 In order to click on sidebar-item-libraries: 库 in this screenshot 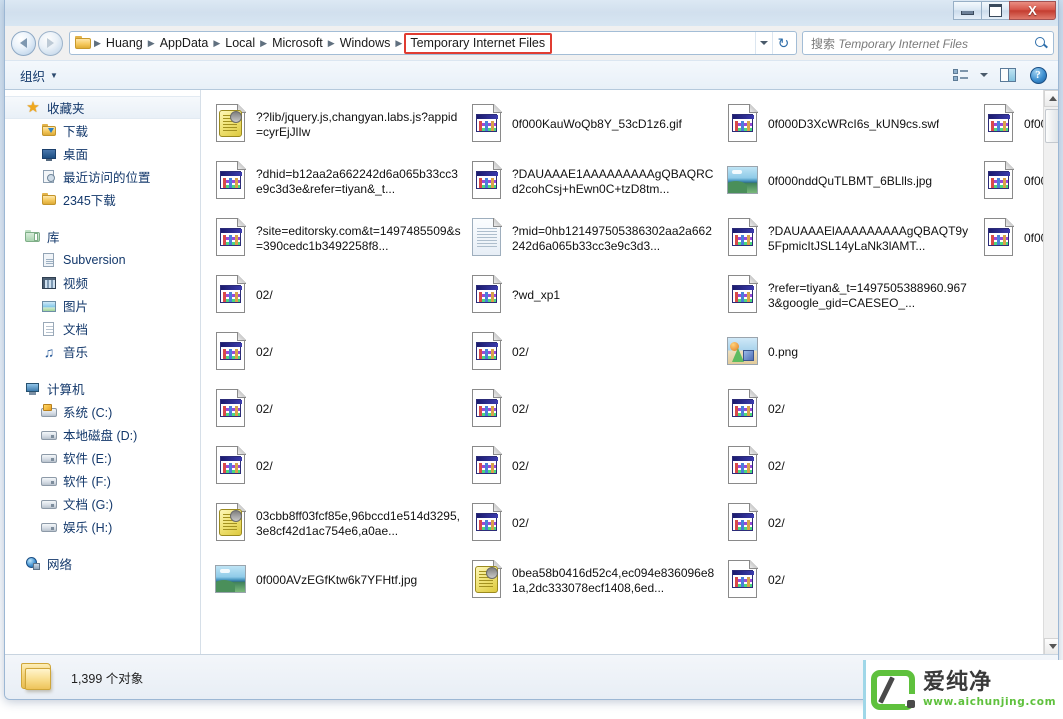, I will do `click(102, 236)`.